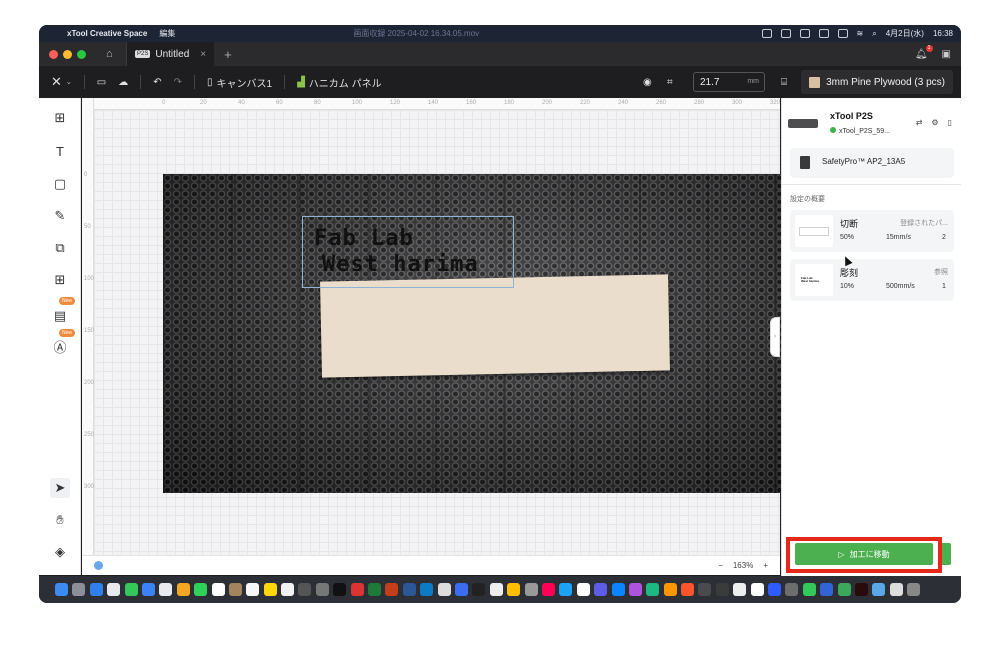 The height and width of the screenshot is (654, 1000). What do you see at coordinates (924, 52) in the screenshot?
I see `bell-icon: 🔔︎ 1` at bounding box center [924, 52].